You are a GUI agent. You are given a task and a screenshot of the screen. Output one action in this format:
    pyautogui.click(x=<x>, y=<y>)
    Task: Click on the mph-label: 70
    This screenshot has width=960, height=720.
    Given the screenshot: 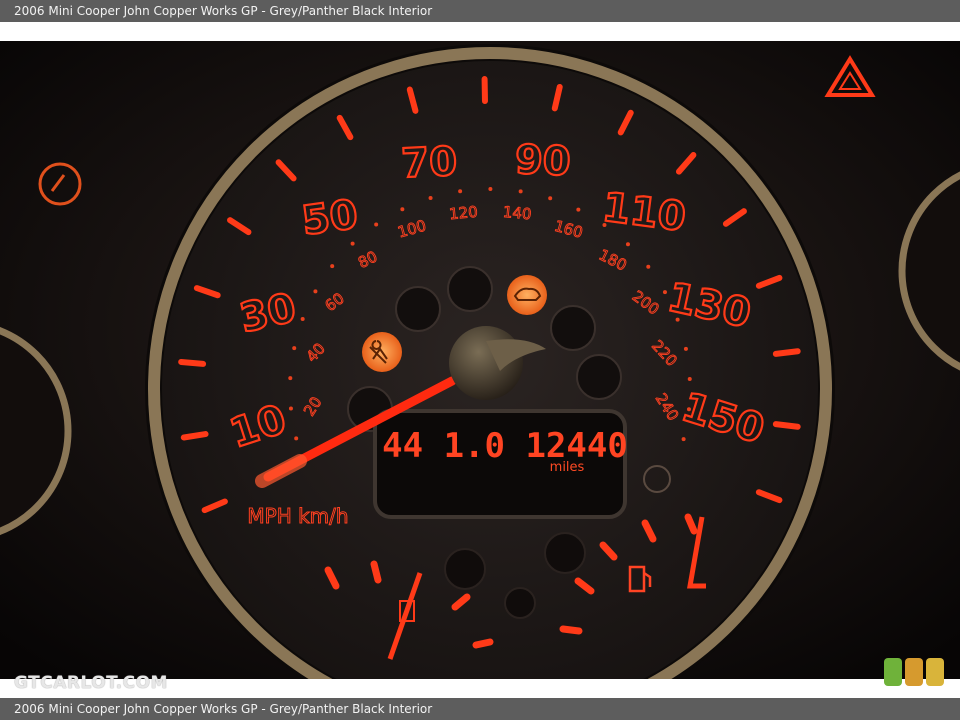 What is the action you would take?
    pyautogui.click(x=429, y=163)
    